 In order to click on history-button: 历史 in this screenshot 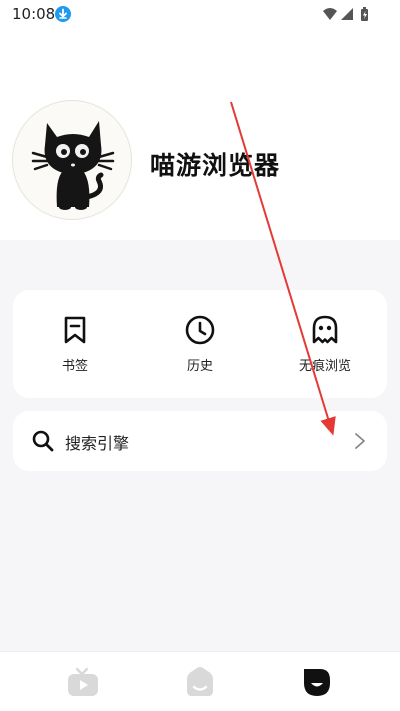, I will do `click(200, 344)`.